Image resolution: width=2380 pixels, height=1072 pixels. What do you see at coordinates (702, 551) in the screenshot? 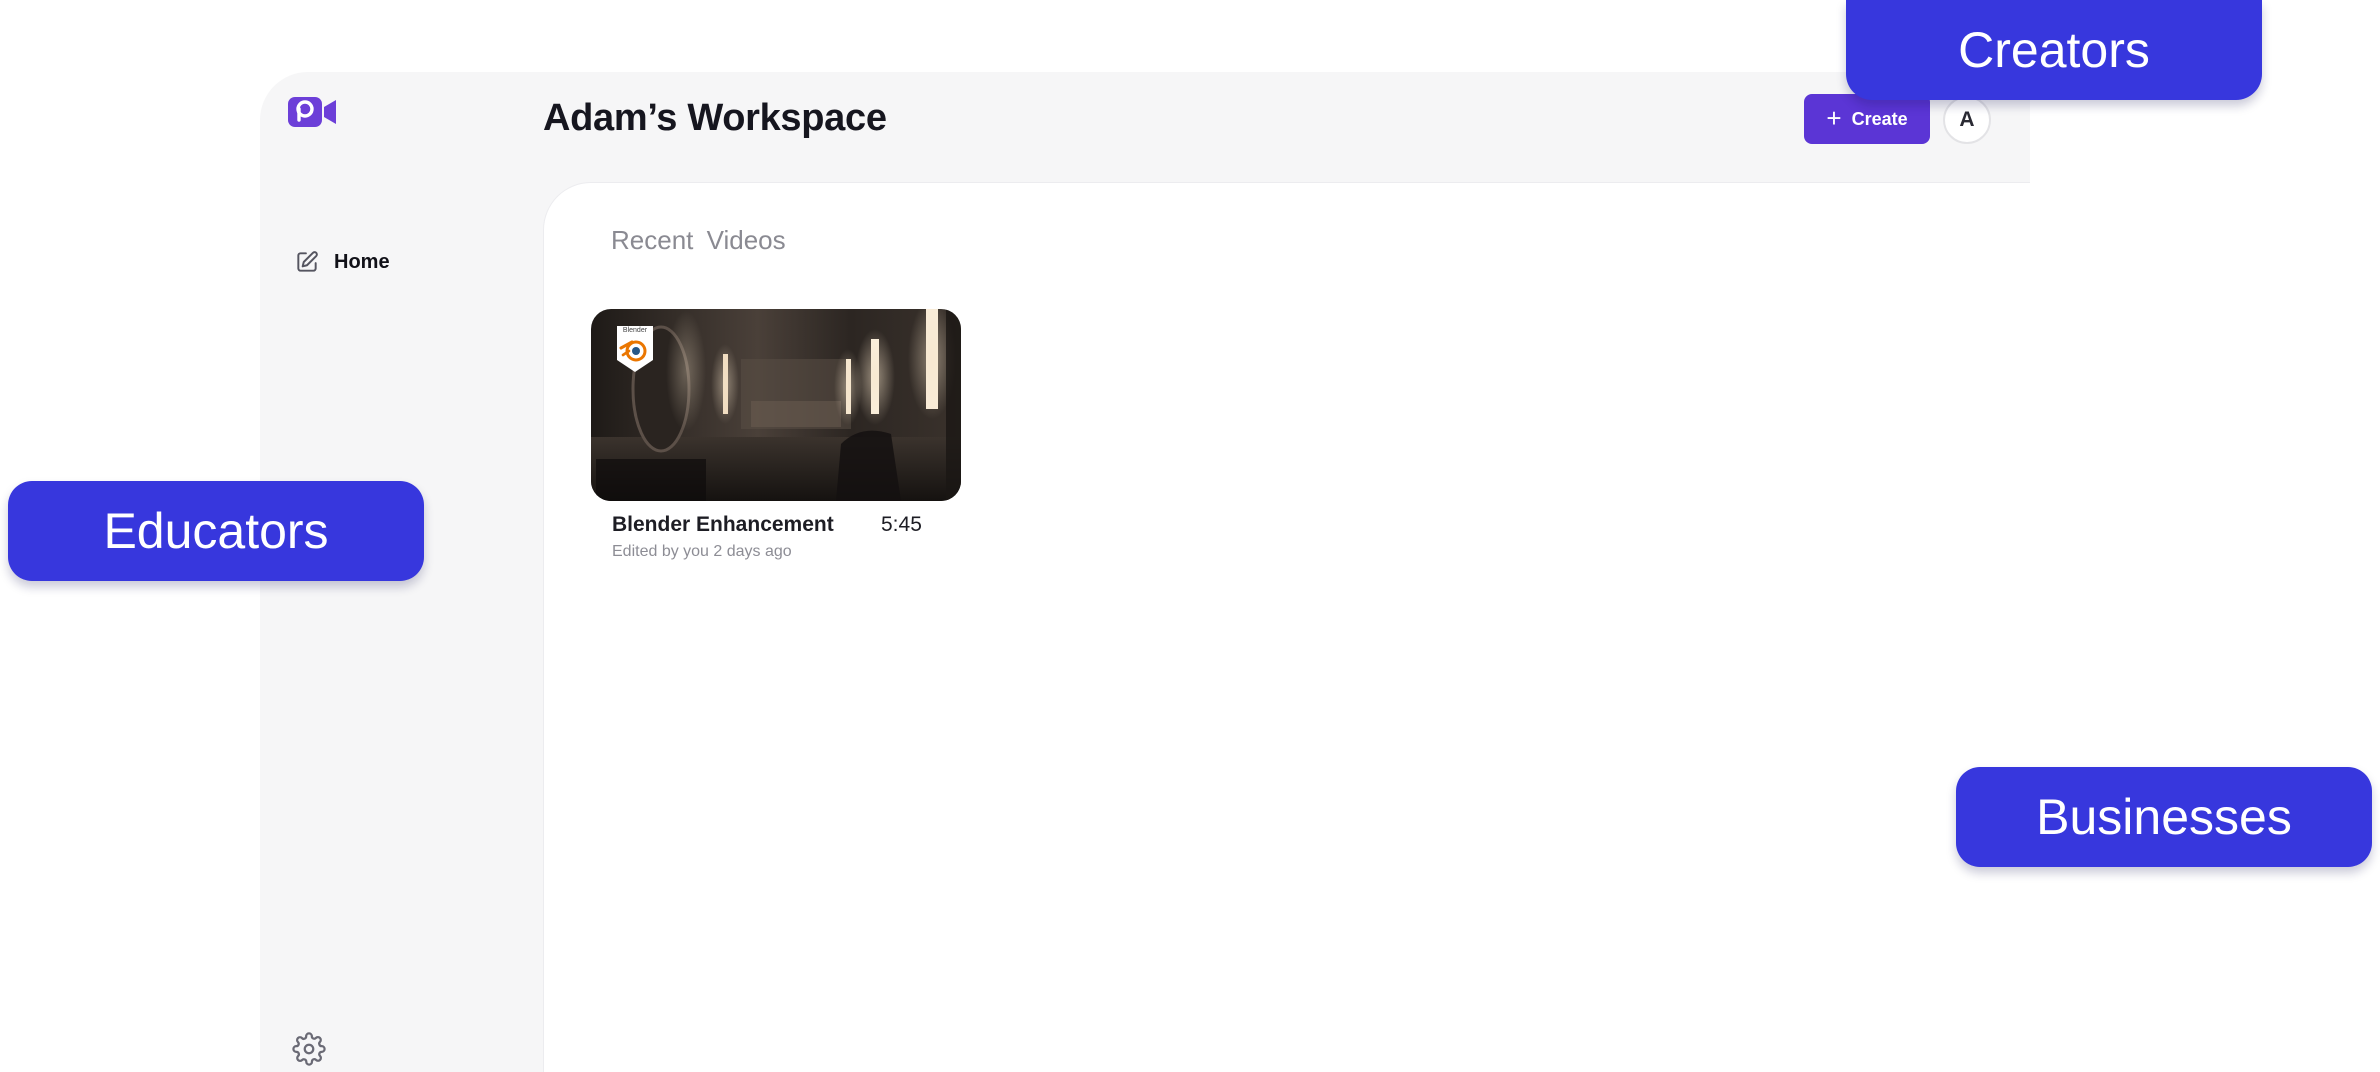
I see `video-meta: Edited by you 2 days ago` at bounding box center [702, 551].